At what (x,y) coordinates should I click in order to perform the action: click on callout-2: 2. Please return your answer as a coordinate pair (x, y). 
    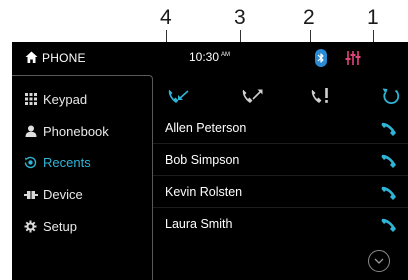
    Looking at the image, I should click on (309, 17).